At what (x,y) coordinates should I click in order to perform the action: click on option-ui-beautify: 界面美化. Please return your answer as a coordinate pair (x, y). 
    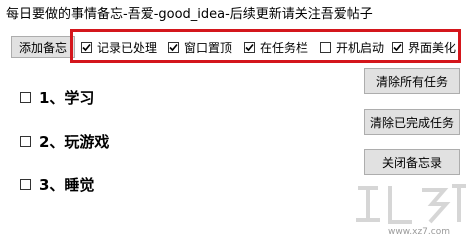
    Looking at the image, I should click on (424, 47).